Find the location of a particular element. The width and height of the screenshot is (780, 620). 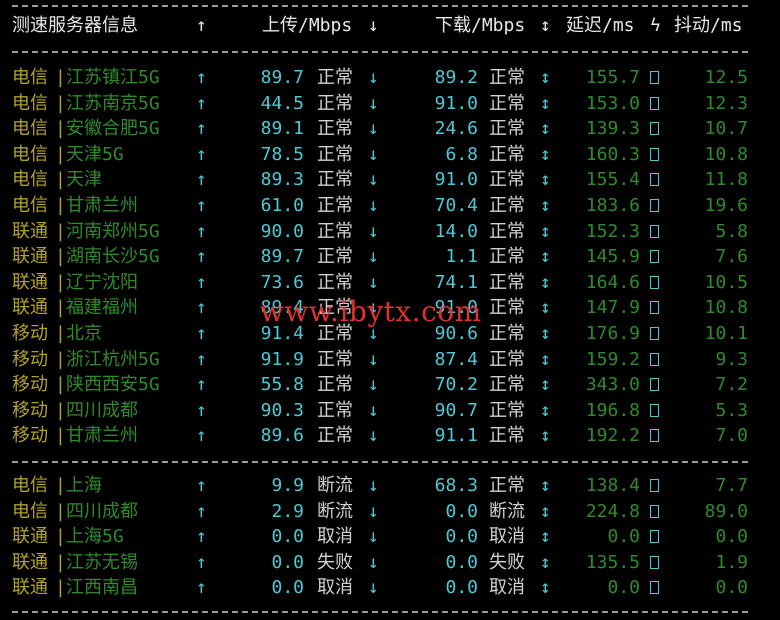

upload-value: 89.1 is located at coordinates (282, 129).